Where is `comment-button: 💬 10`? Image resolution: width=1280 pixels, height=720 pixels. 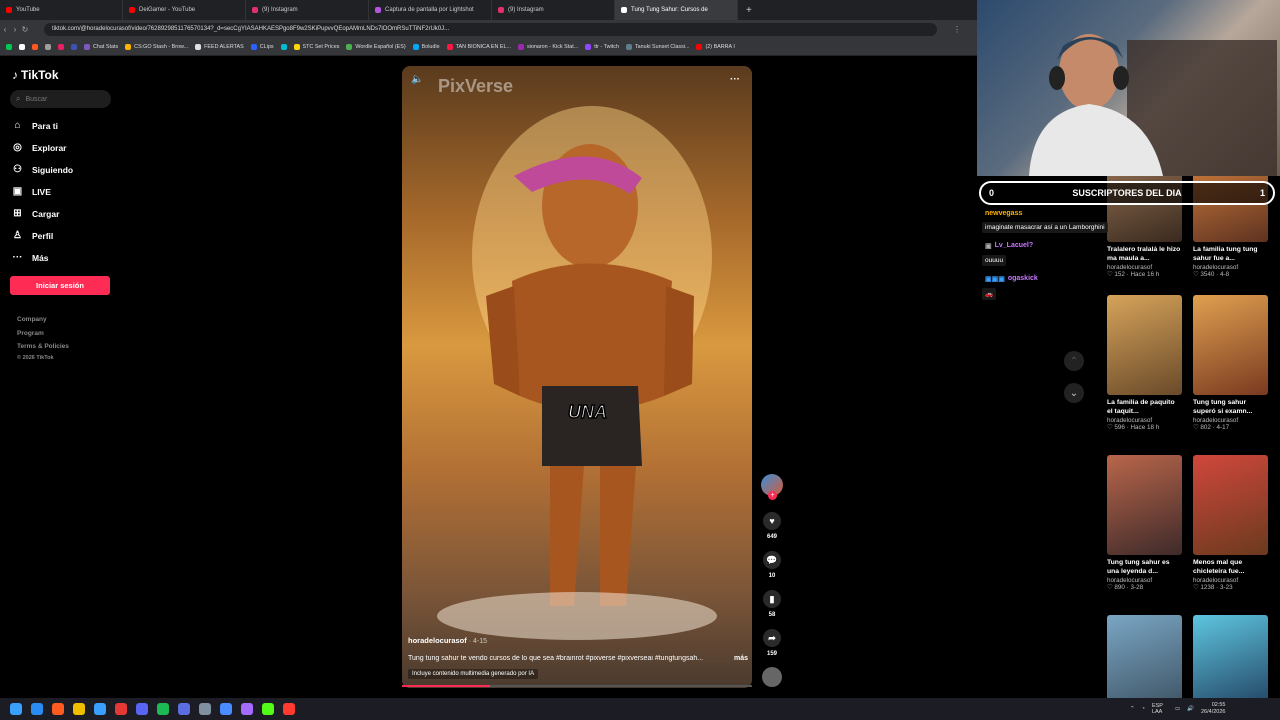 comment-button: 💬 10 is located at coordinates (772, 565).